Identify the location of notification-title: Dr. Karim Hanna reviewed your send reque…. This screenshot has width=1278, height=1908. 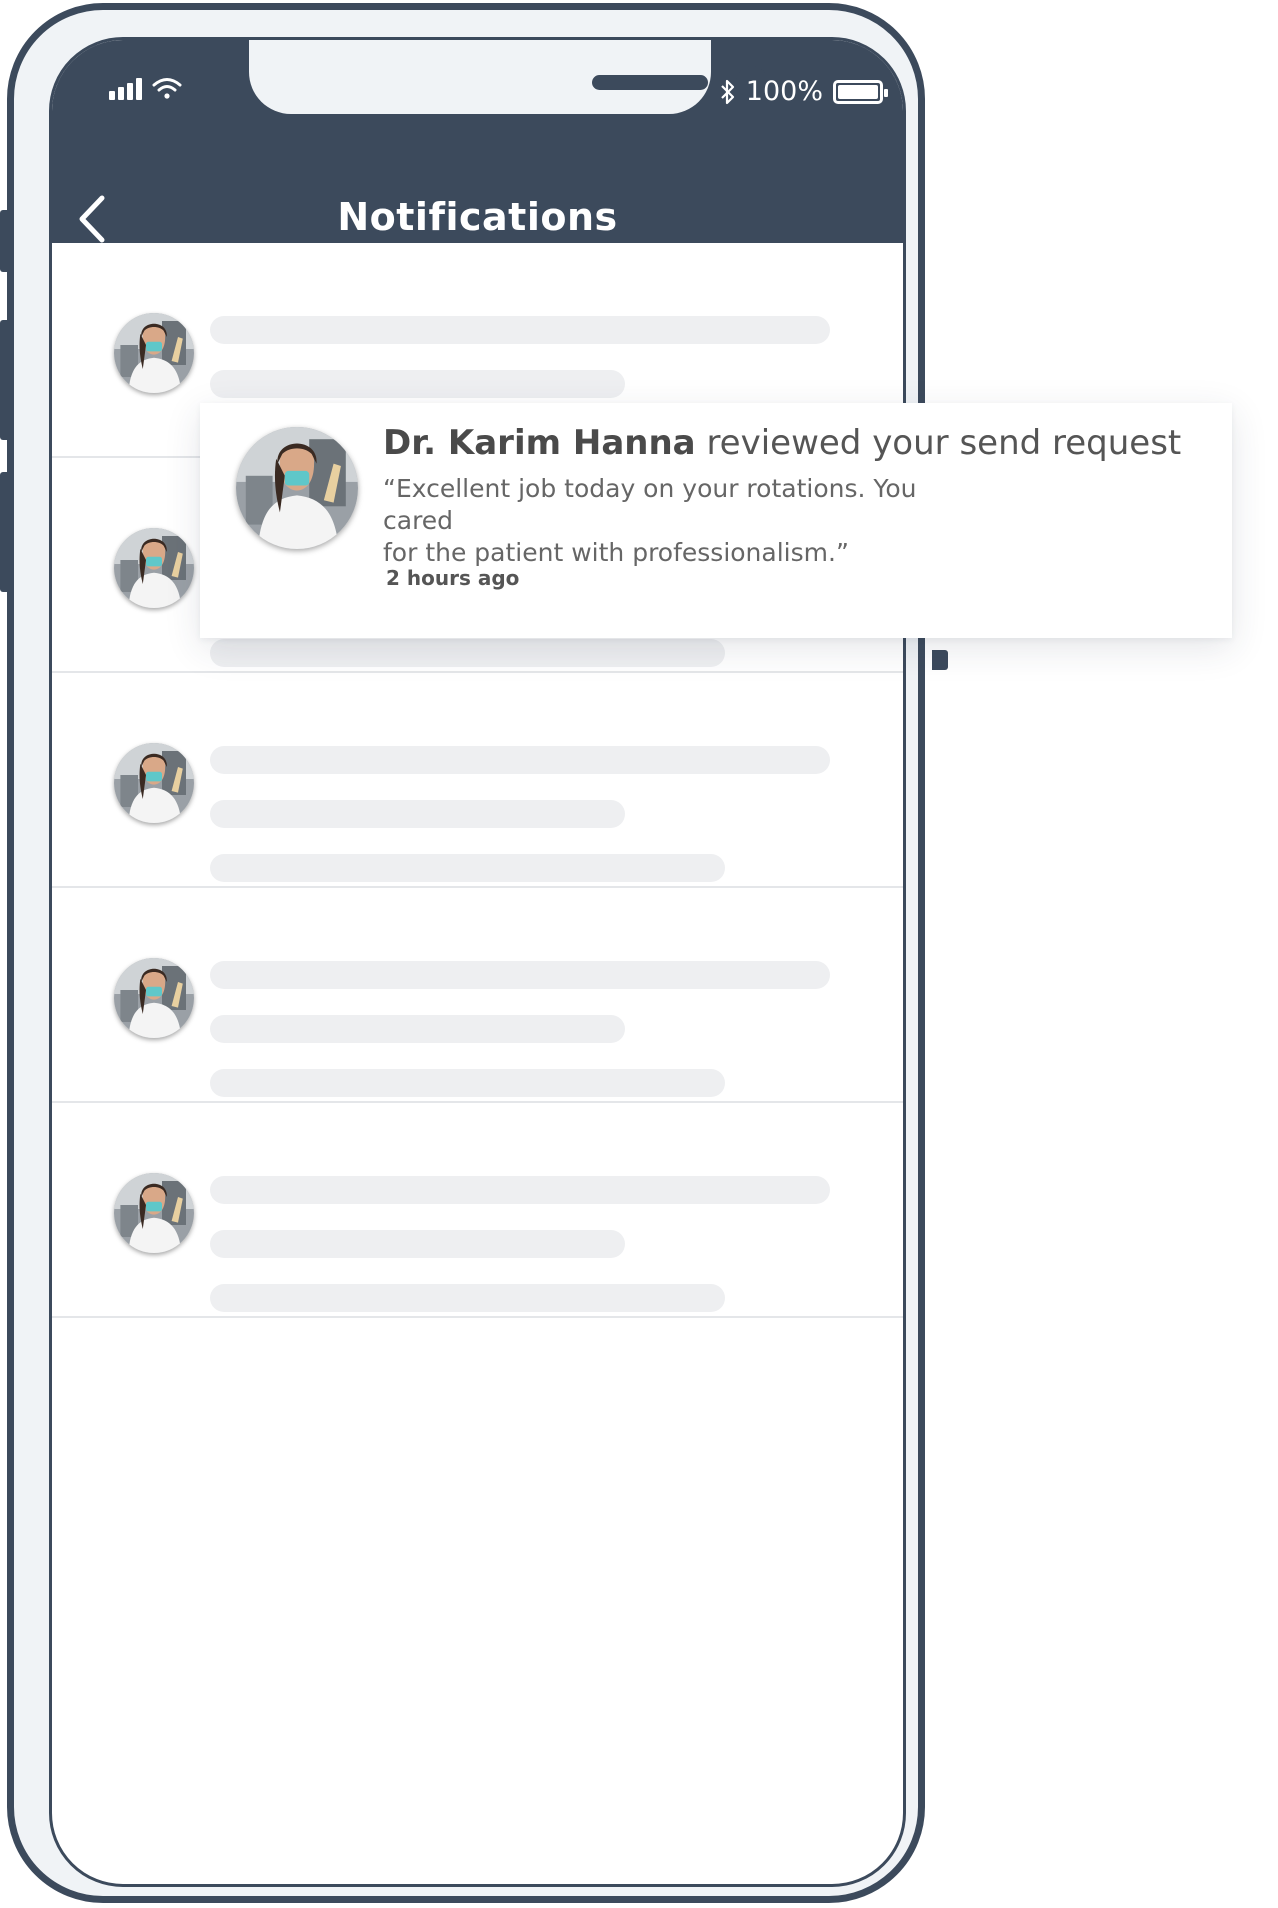
(782, 443).